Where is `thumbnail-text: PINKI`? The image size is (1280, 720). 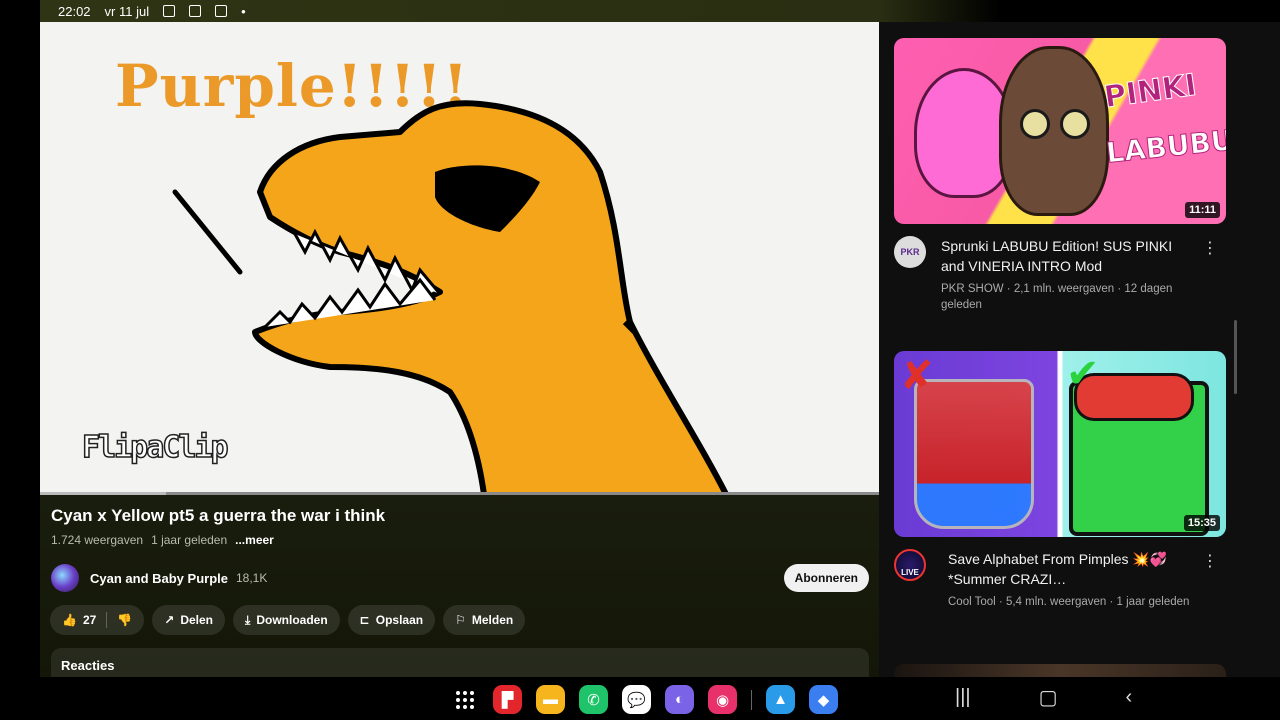
thumbnail-text: PINKI is located at coordinates (1151, 91).